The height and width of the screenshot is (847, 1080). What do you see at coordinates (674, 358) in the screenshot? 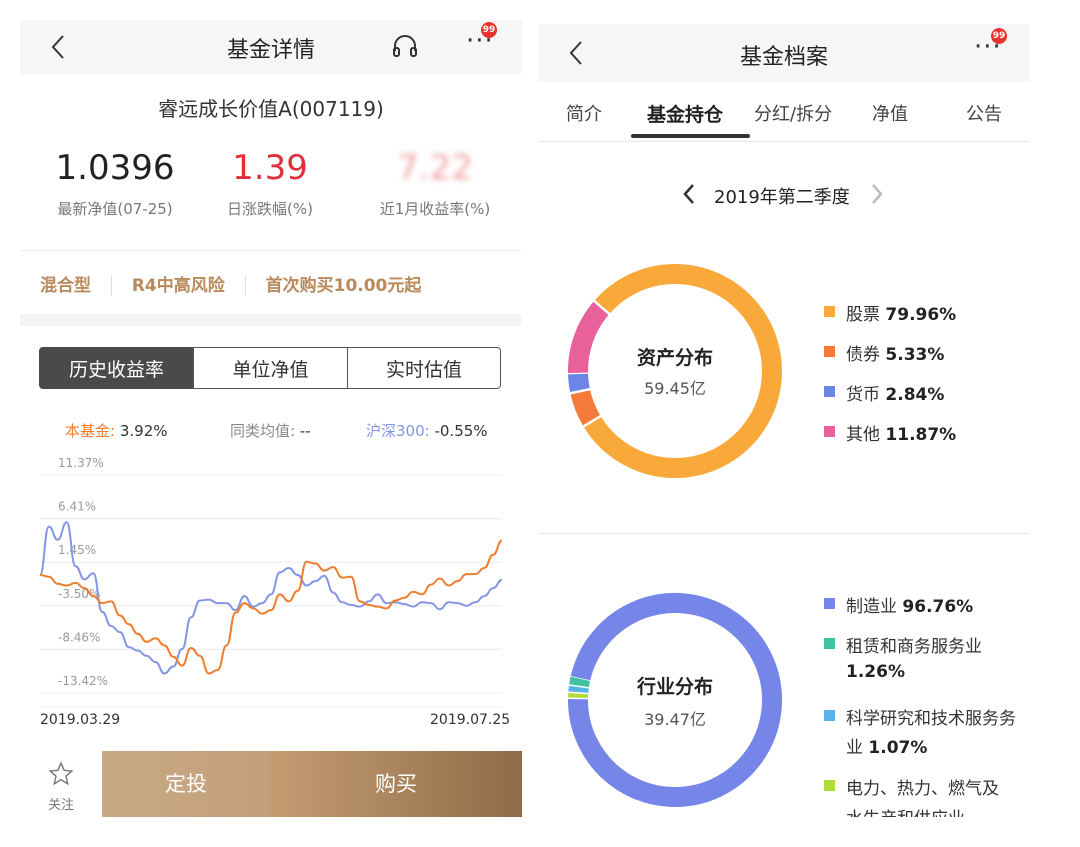
I see `asset-donut-title: 资产分布` at bounding box center [674, 358].